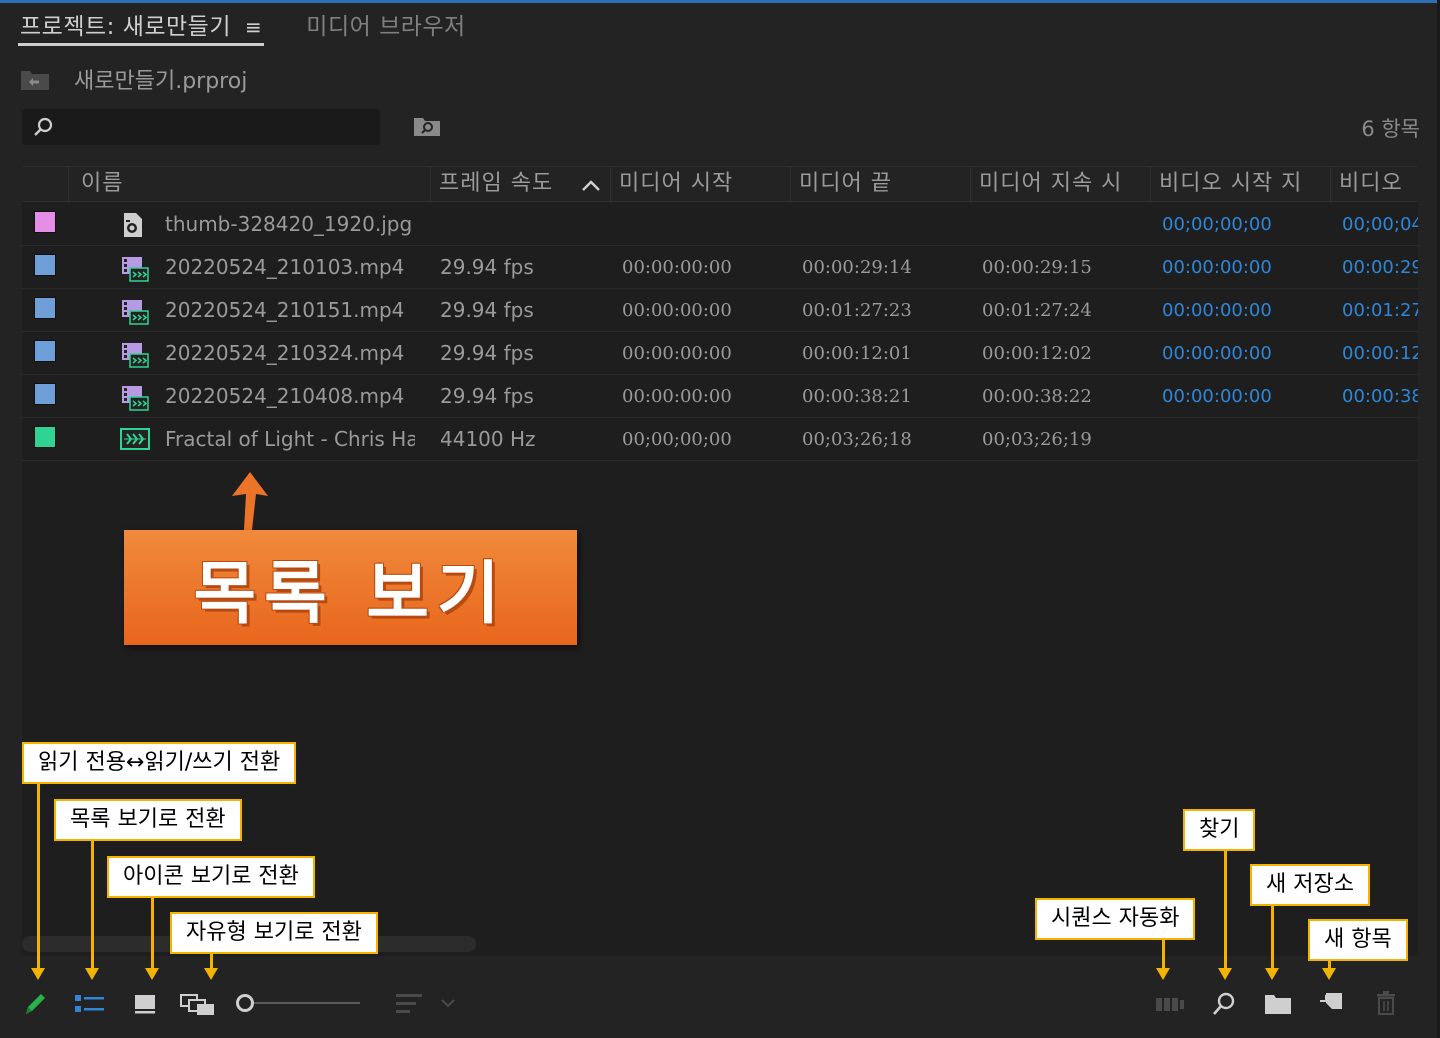  What do you see at coordinates (720, 1) in the screenshot?
I see `panel-focus-border` at bounding box center [720, 1].